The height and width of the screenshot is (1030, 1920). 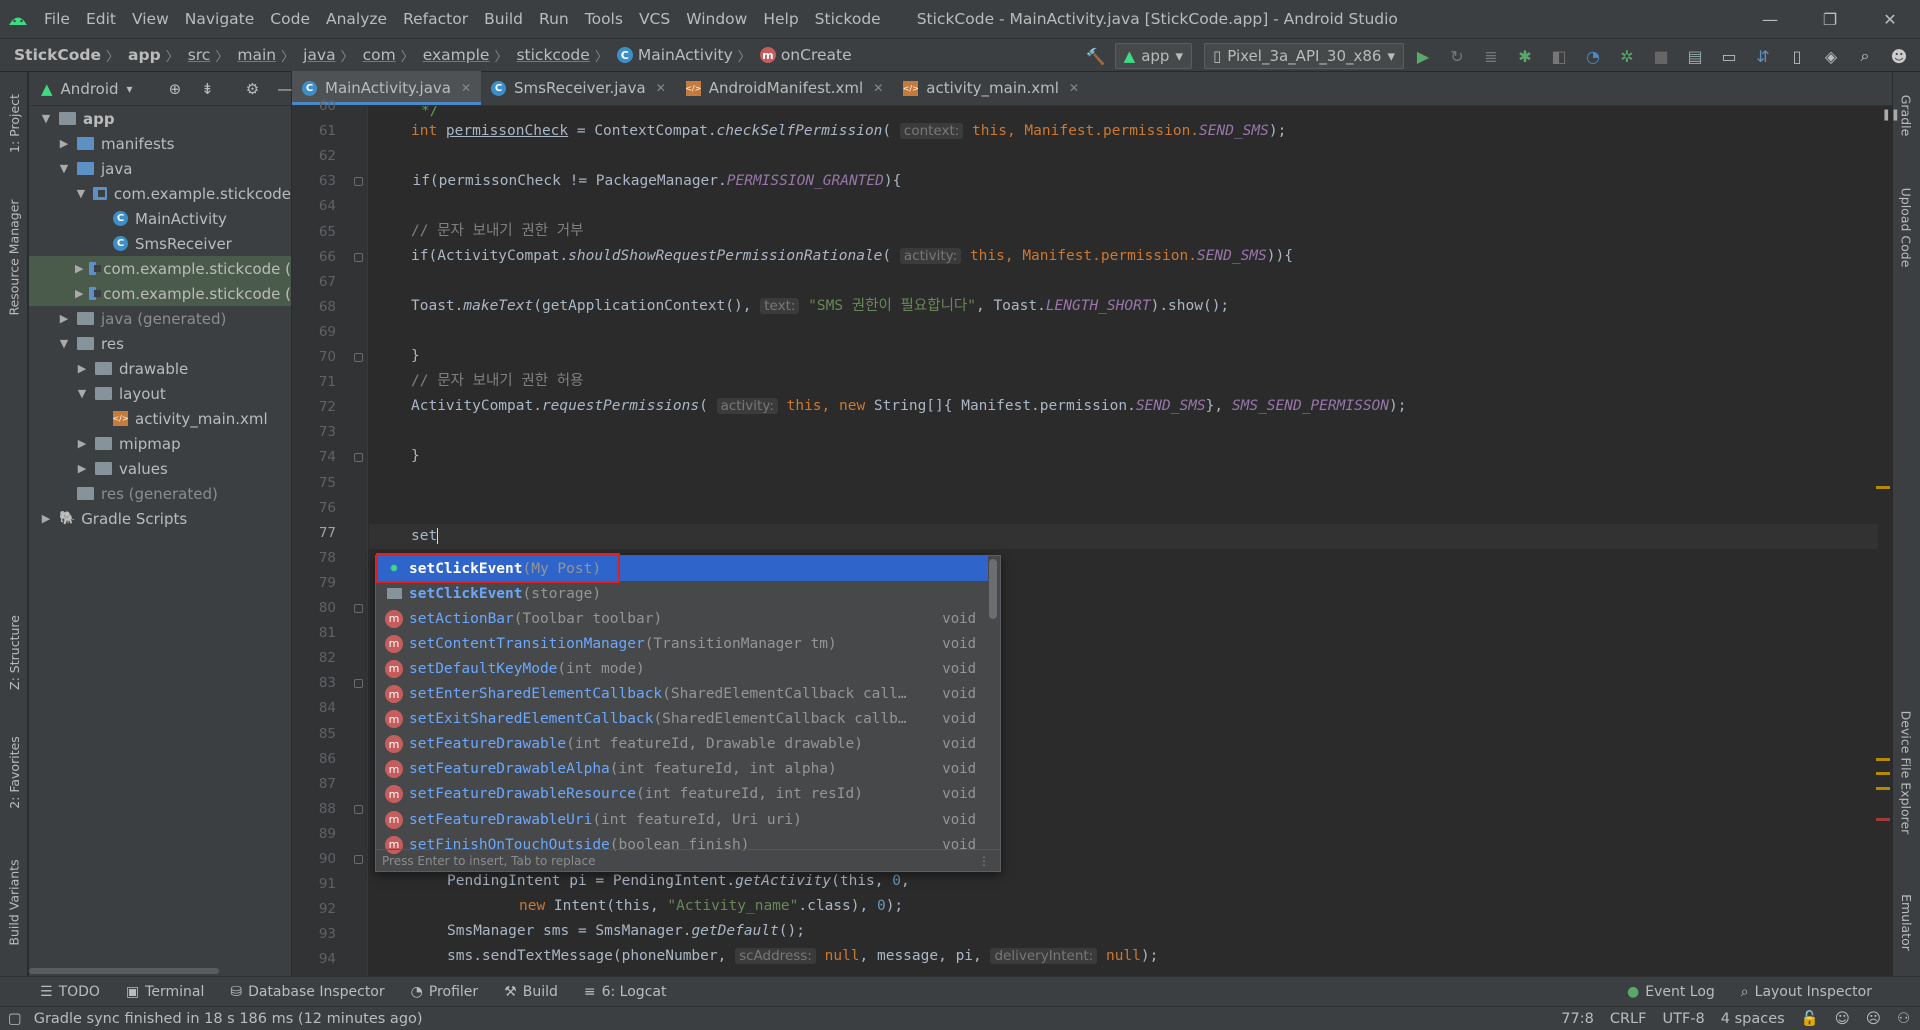 I want to click on device-select: ▯ Pixel_3a_API_30_x86 ▾, so click(x=1303, y=56).